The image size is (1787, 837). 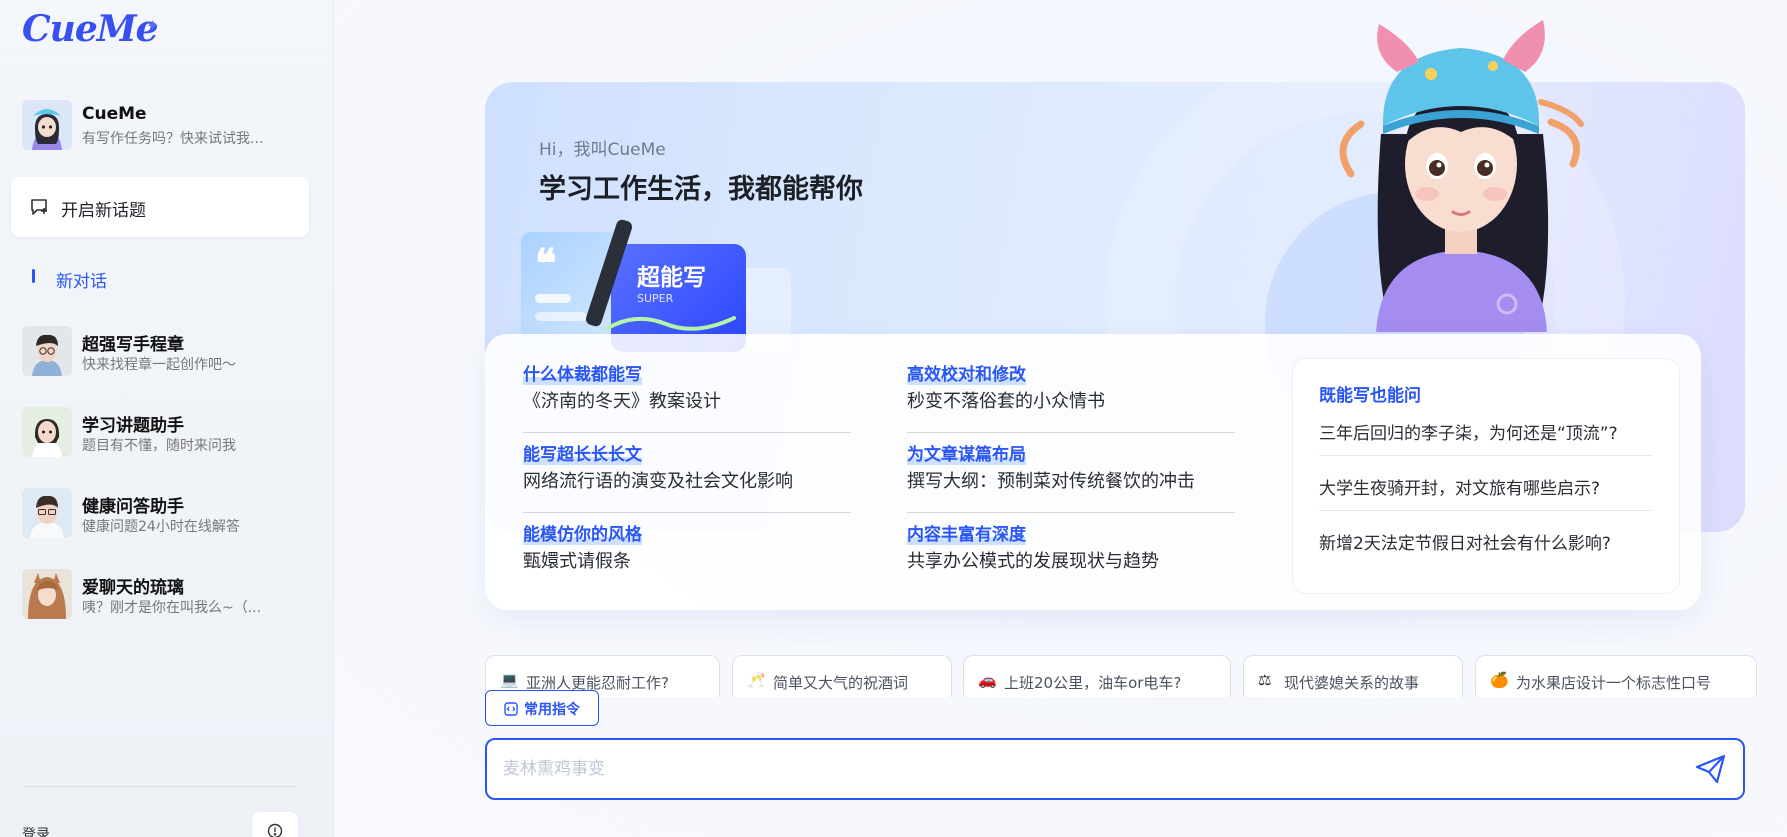 I want to click on hero-greeting: Hi，我叫CueMe, so click(x=602, y=150).